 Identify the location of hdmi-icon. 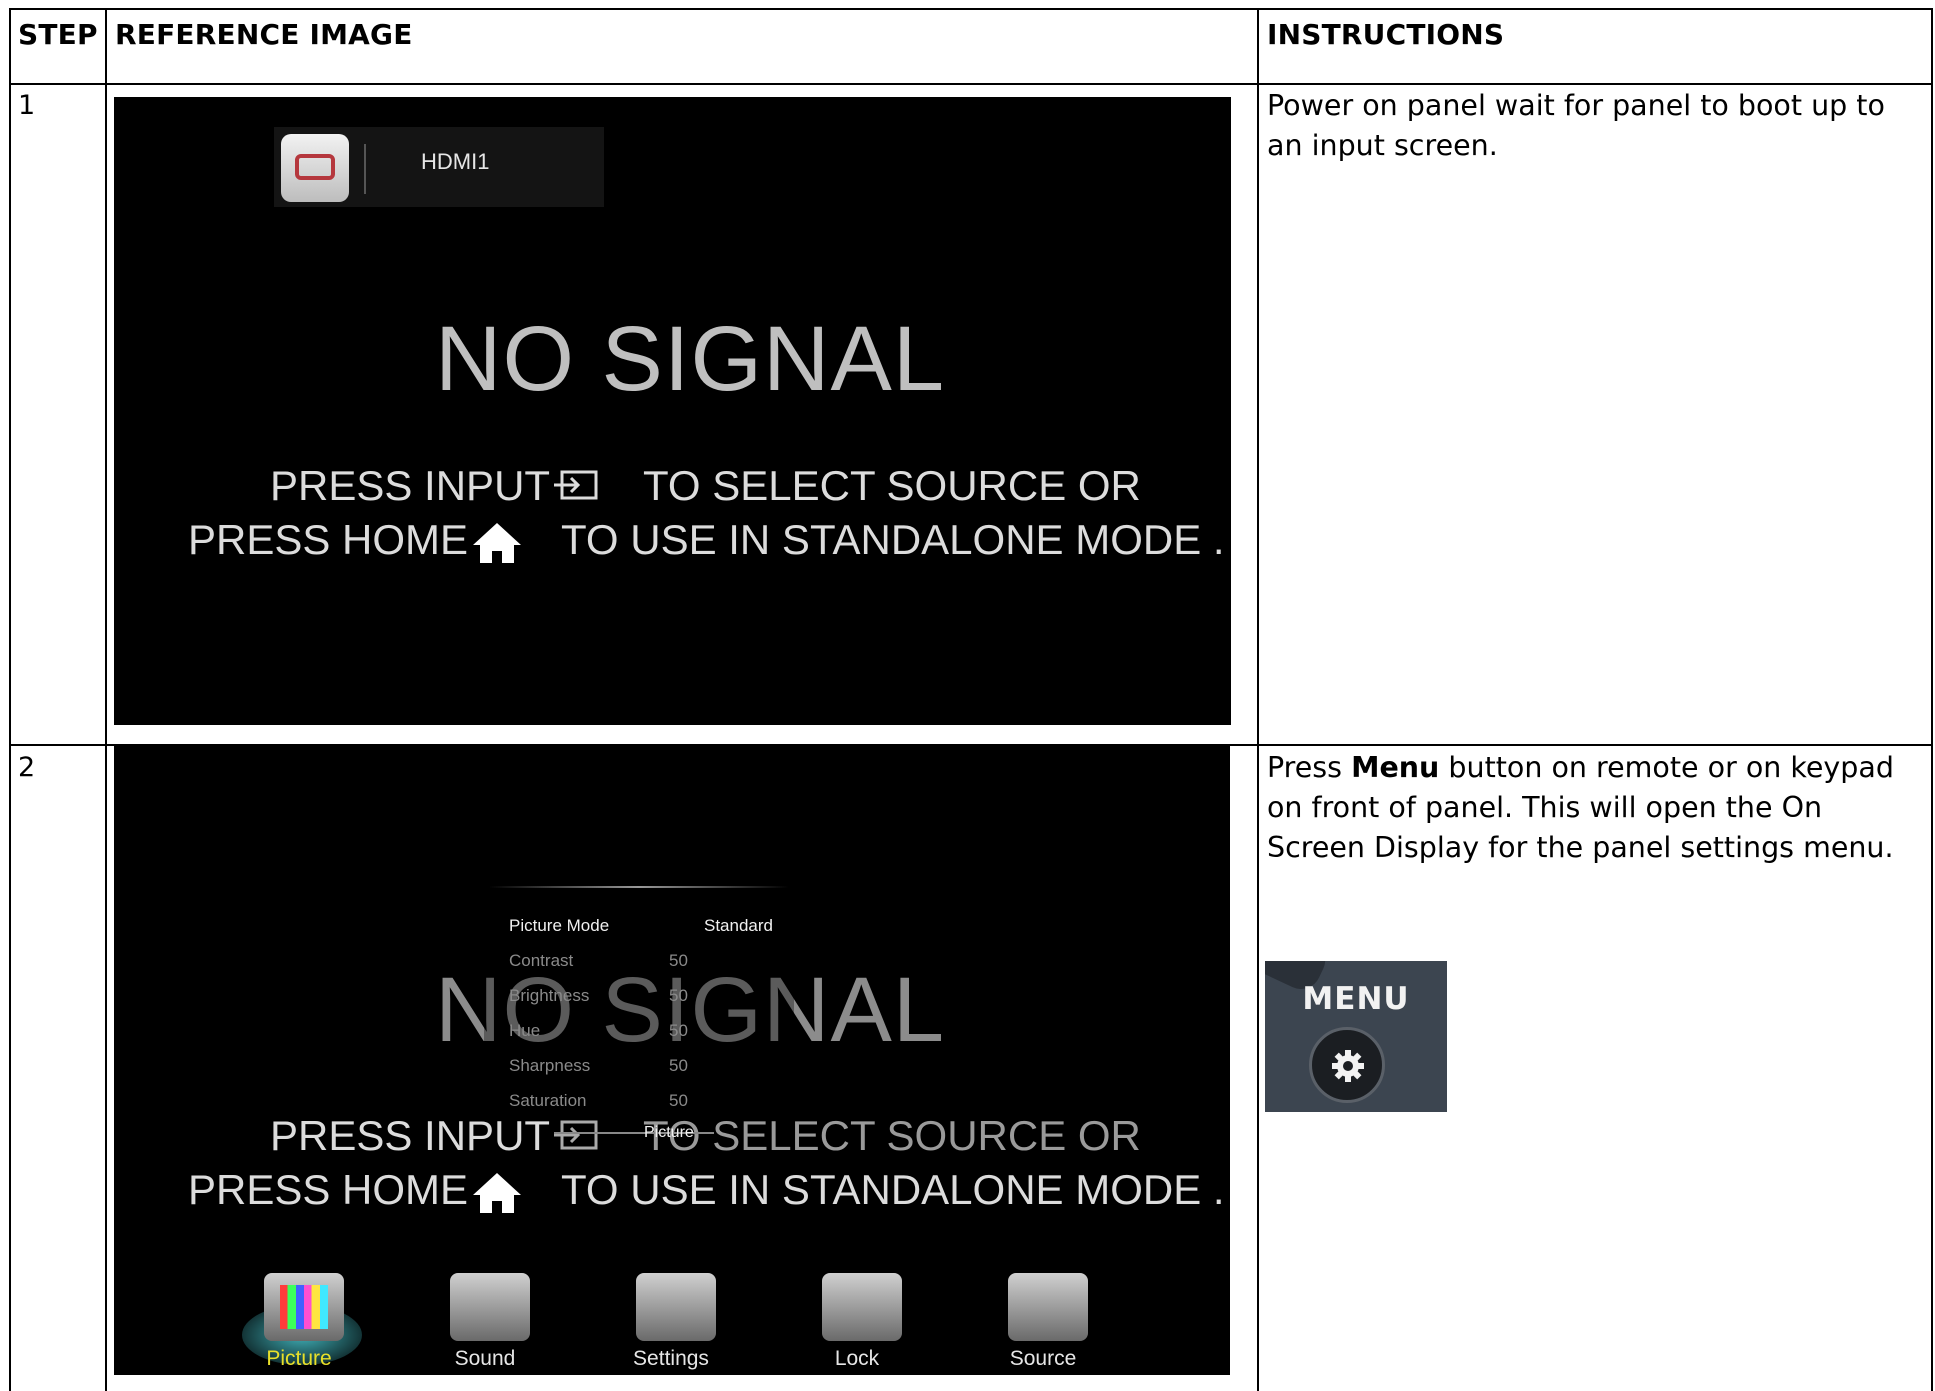
(315, 168).